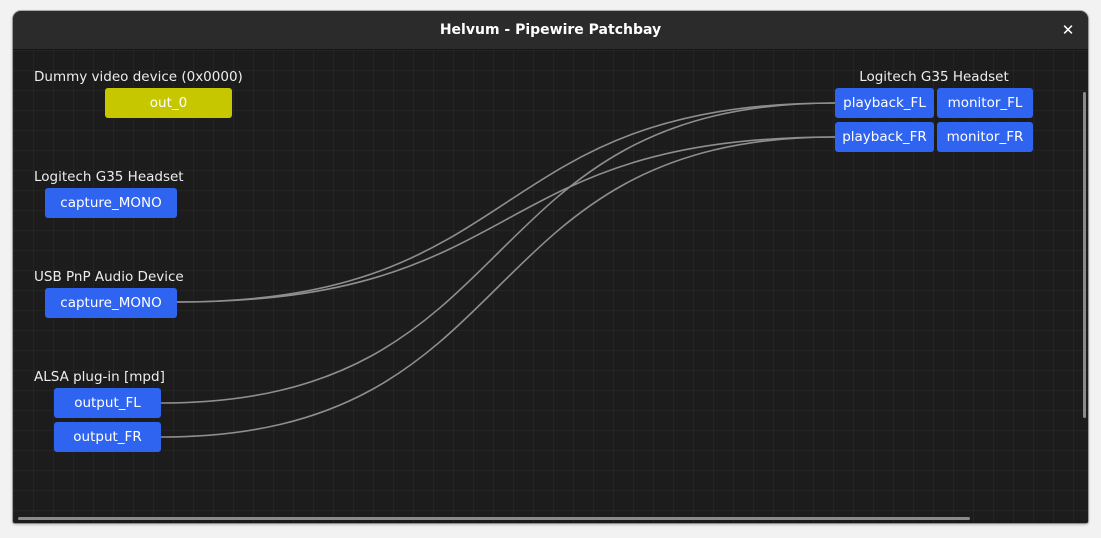 The width and height of the screenshot is (1101, 538). What do you see at coordinates (99, 377) in the screenshot?
I see `node-title-alsa-mpd: ALSA plug-in [mpd]` at bounding box center [99, 377].